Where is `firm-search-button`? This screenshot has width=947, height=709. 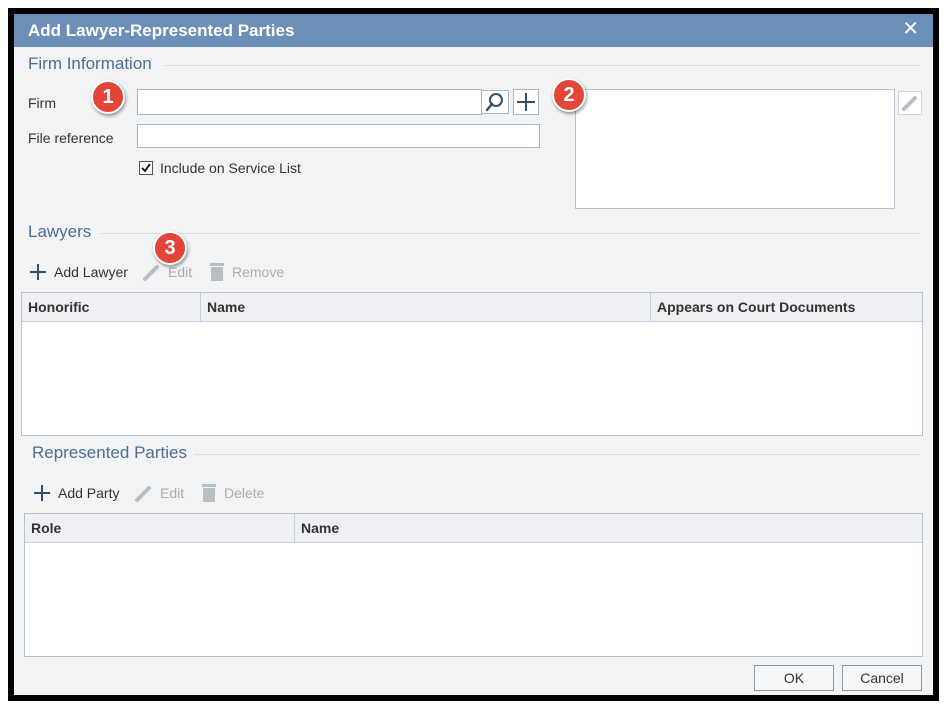 firm-search-button is located at coordinates (495, 102).